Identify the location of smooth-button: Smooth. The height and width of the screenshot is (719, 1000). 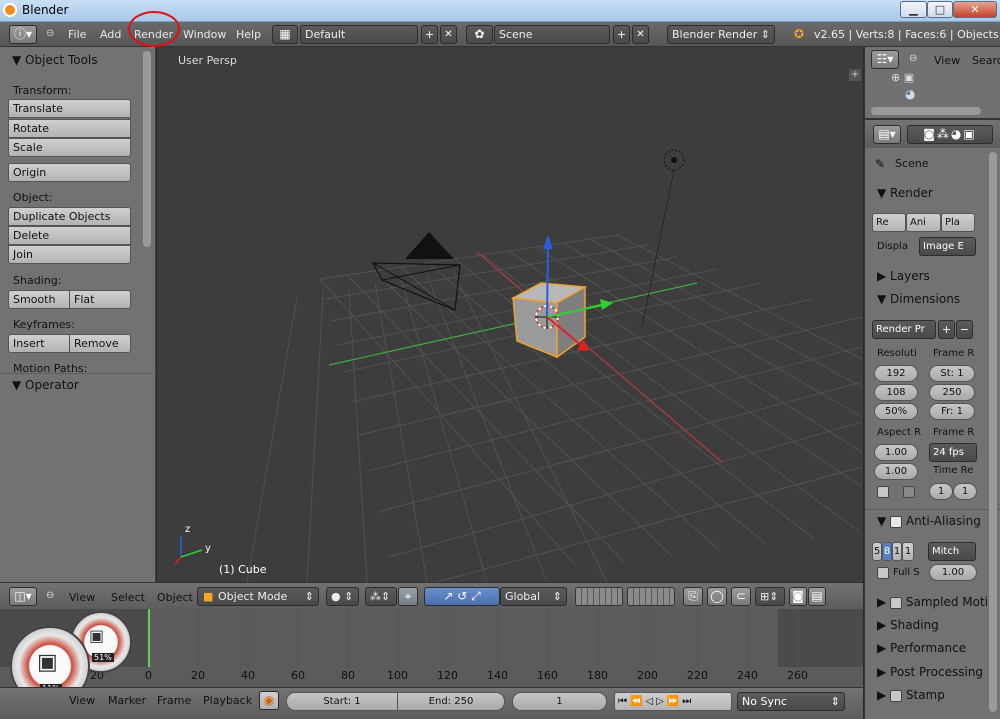
(39, 299).